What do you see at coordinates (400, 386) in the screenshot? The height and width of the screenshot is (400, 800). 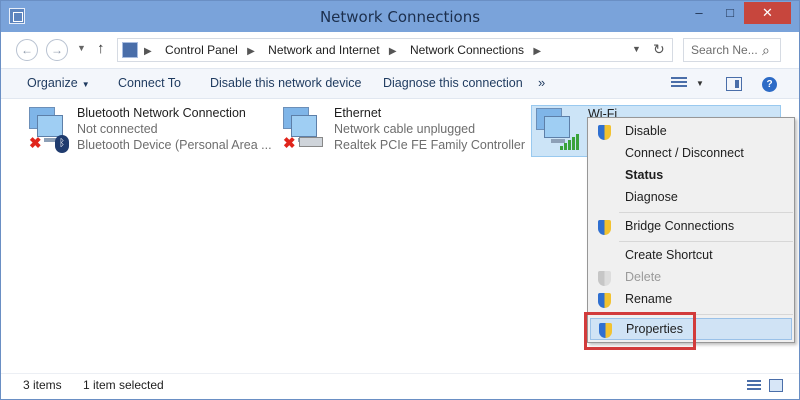 I see `status-bar: 3 items 1 item selected` at bounding box center [400, 386].